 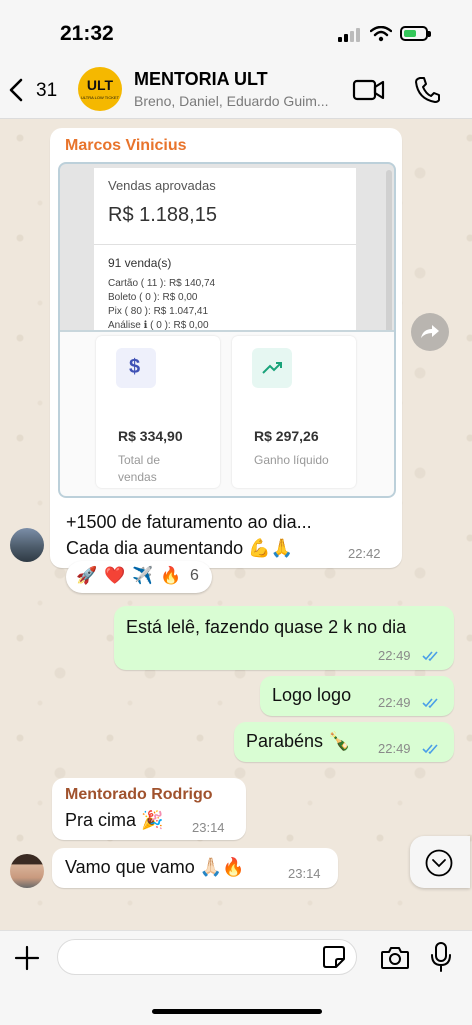 I want to click on reaction-count: 6, so click(x=194, y=575).